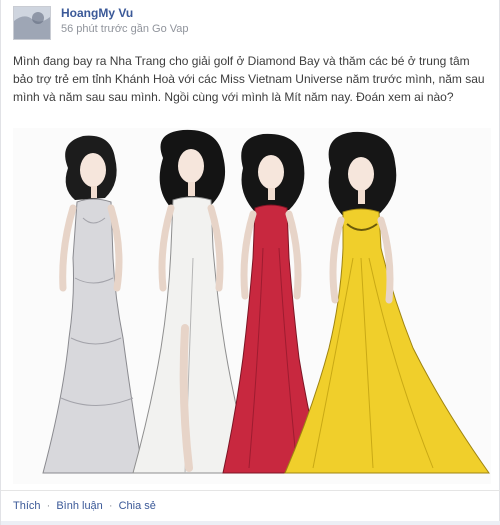 The height and width of the screenshot is (525, 500). I want to click on avatar-photo-icon, so click(32, 23).